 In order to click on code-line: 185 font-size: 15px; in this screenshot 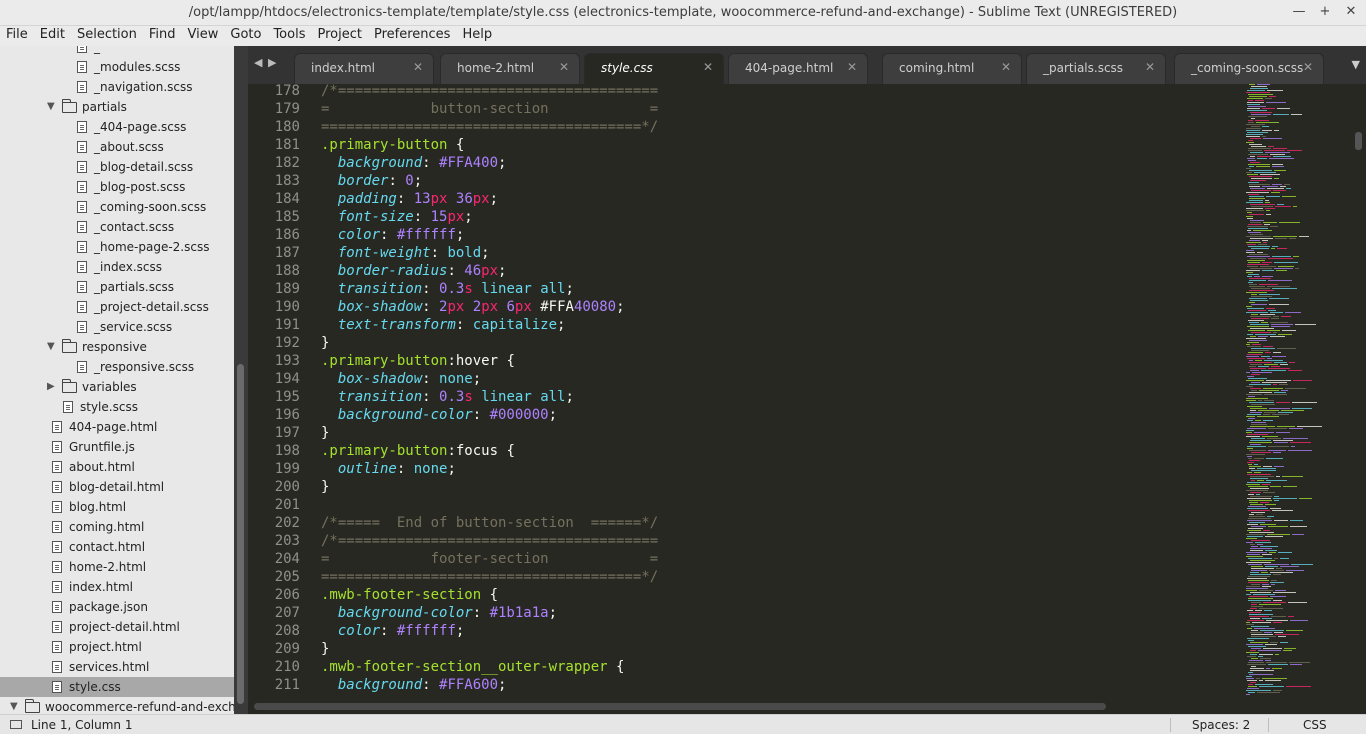, I will do `click(746, 217)`.